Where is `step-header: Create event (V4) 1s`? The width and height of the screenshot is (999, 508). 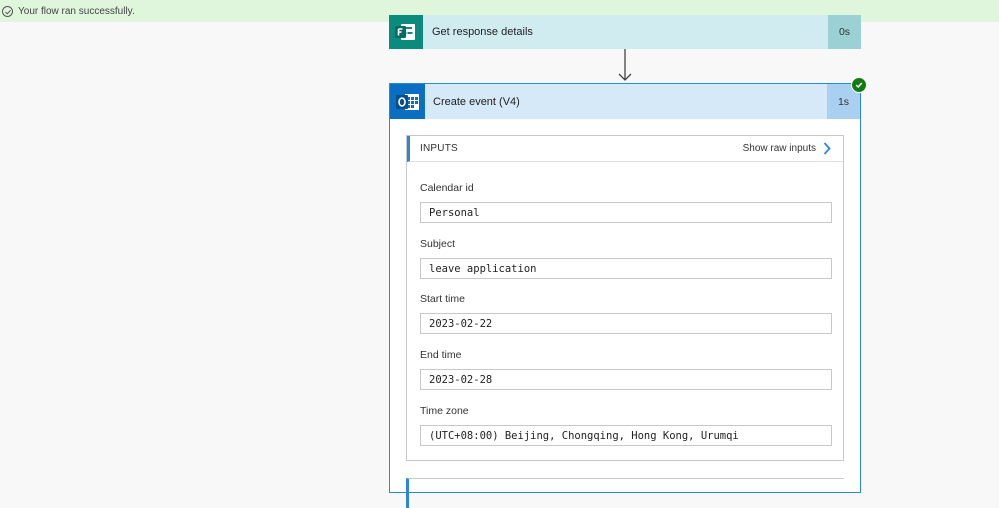
step-header: Create event (V4) 1s is located at coordinates (625, 101).